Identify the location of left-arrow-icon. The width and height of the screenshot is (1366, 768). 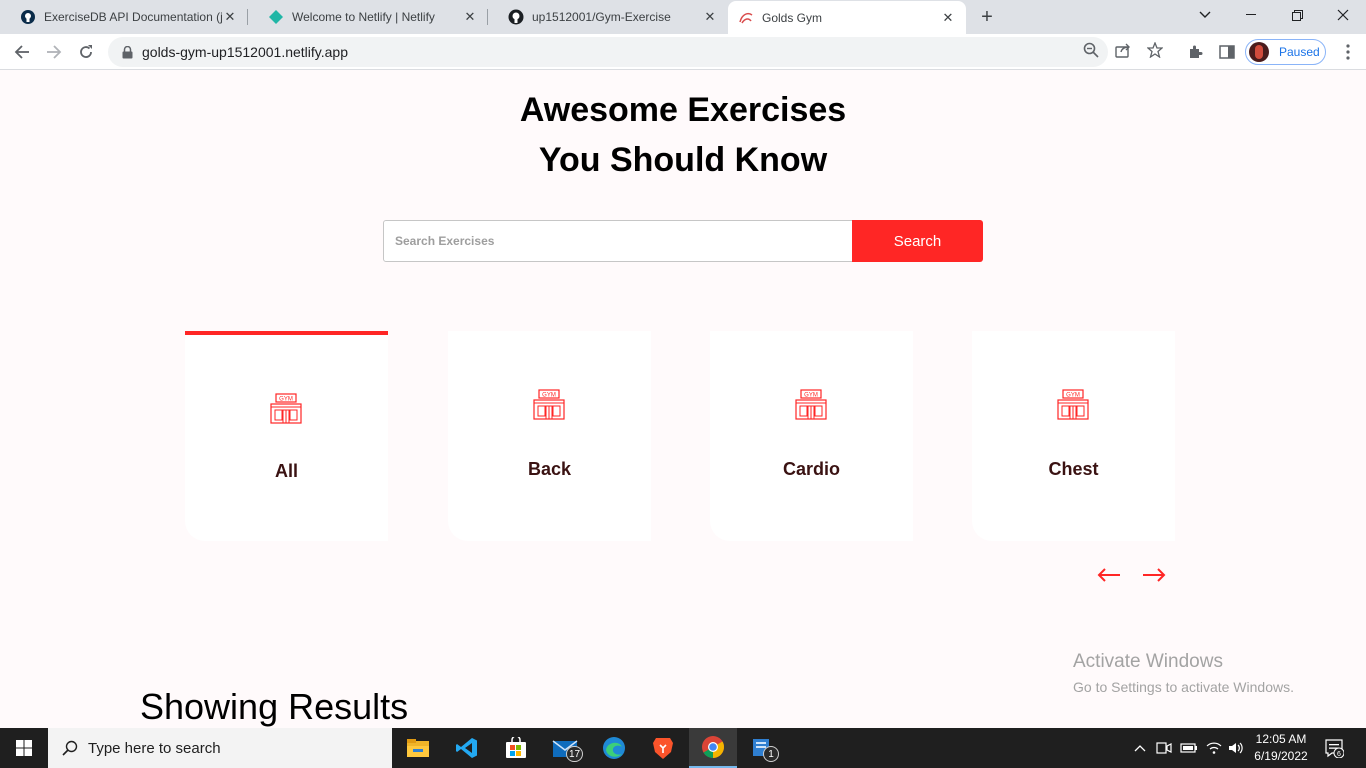
(1109, 575).